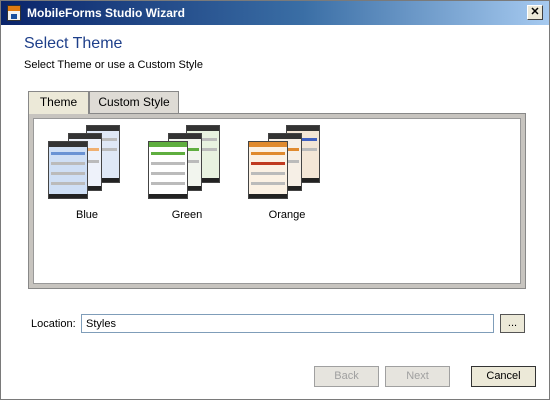 Image resolution: width=550 pixels, height=400 pixels. I want to click on tab-theme: Theme, so click(58, 102).